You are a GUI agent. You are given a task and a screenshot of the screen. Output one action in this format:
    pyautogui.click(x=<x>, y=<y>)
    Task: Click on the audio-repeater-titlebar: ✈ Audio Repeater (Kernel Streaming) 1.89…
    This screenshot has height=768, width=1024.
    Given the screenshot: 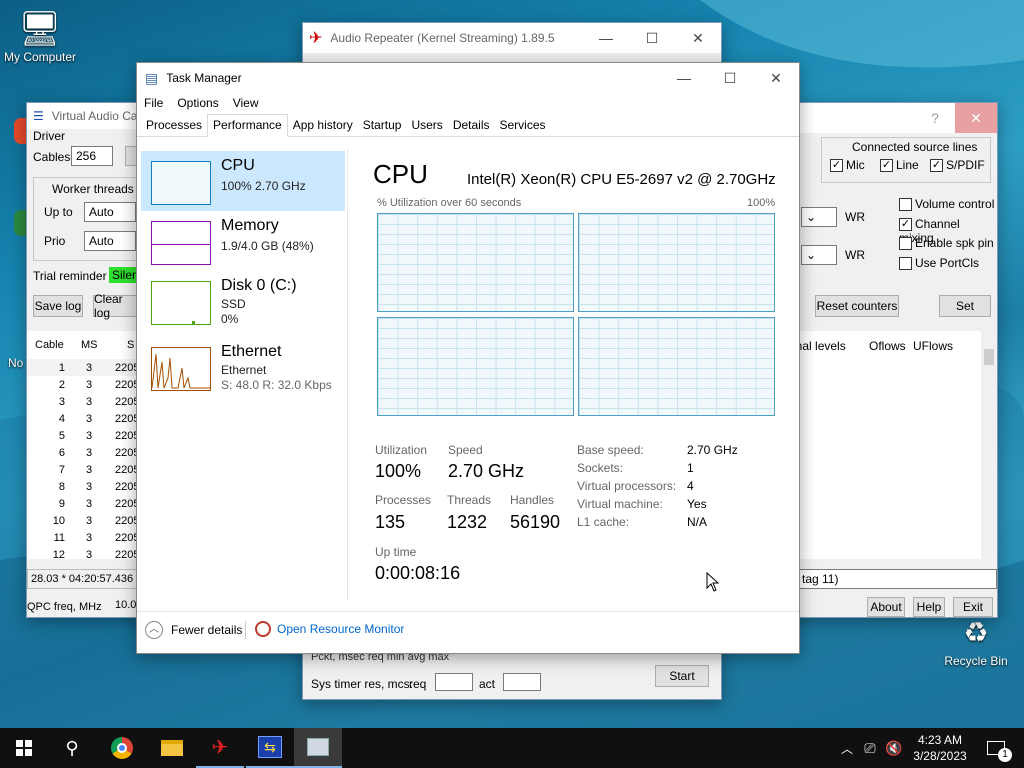 What is the action you would take?
    pyautogui.click(x=512, y=38)
    